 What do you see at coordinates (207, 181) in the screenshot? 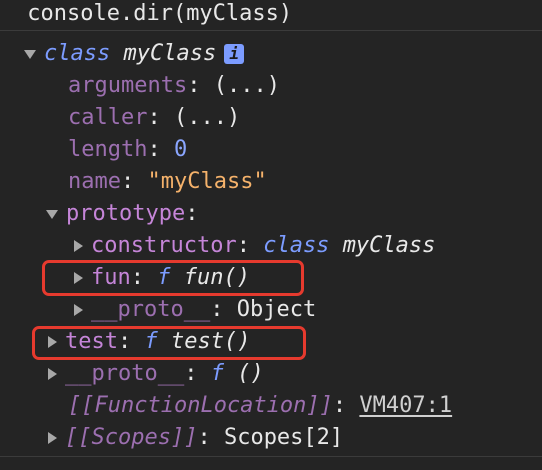
I see `property-value: "myClass"` at bounding box center [207, 181].